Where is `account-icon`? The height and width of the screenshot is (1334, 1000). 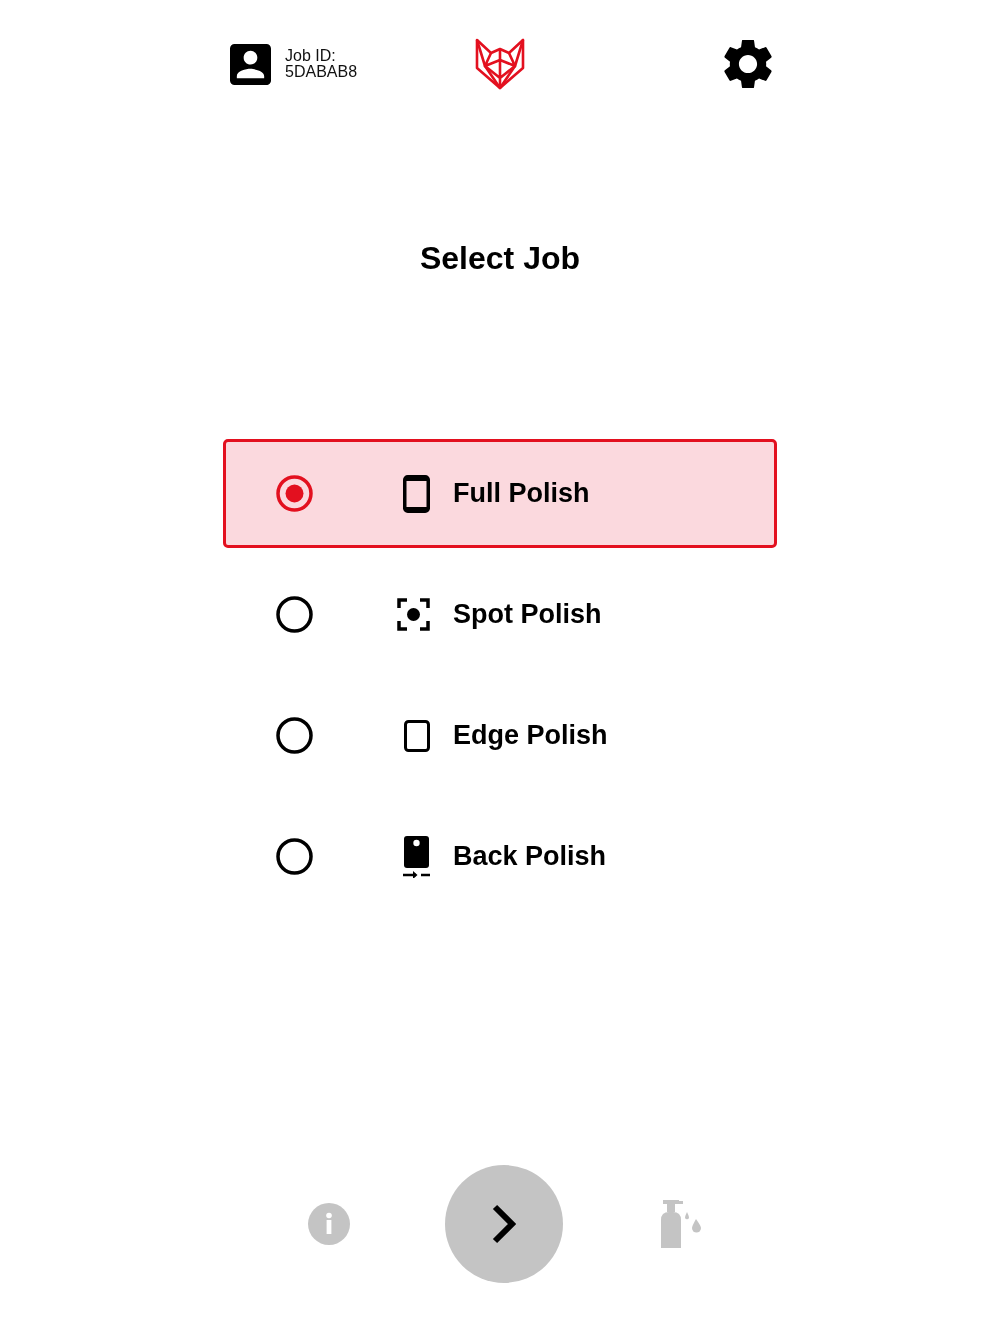
account-icon is located at coordinates (250, 64).